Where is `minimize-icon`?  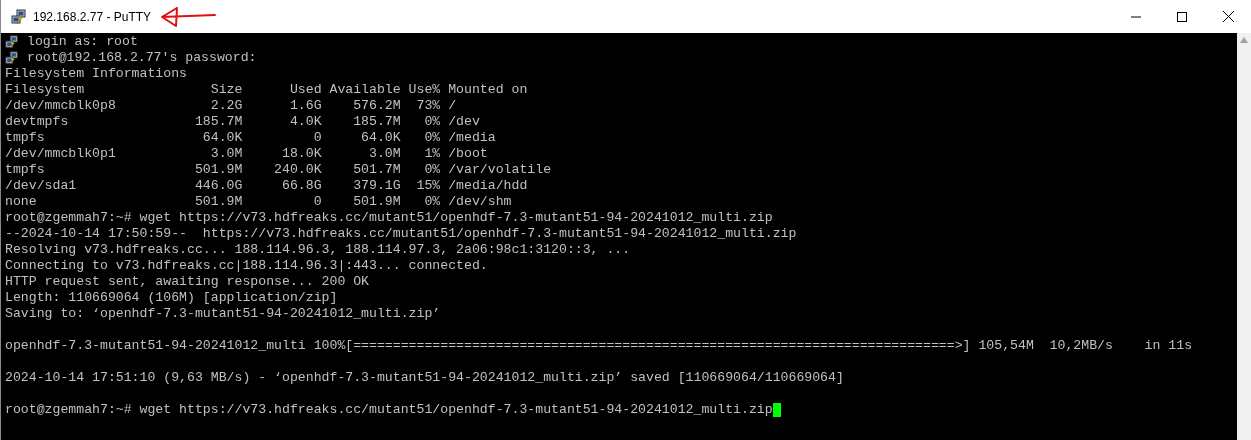
minimize-icon is located at coordinates (1136, 16).